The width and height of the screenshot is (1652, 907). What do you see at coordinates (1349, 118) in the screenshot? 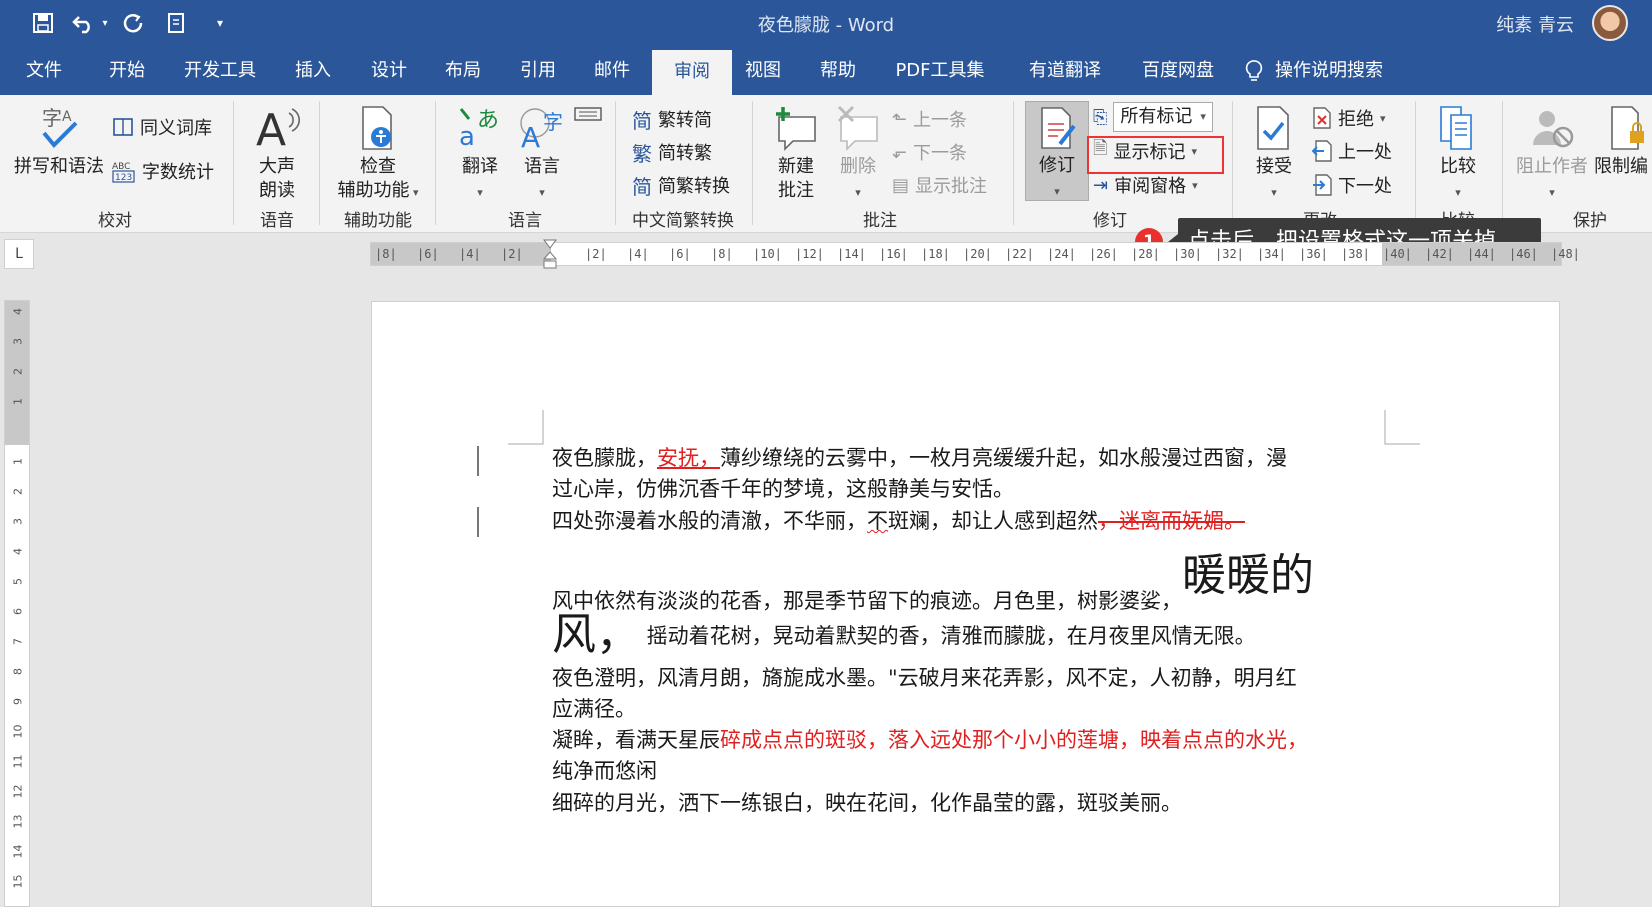
I see `reject-button: 拒绝 ▾` at bounding box center [1349, 118].